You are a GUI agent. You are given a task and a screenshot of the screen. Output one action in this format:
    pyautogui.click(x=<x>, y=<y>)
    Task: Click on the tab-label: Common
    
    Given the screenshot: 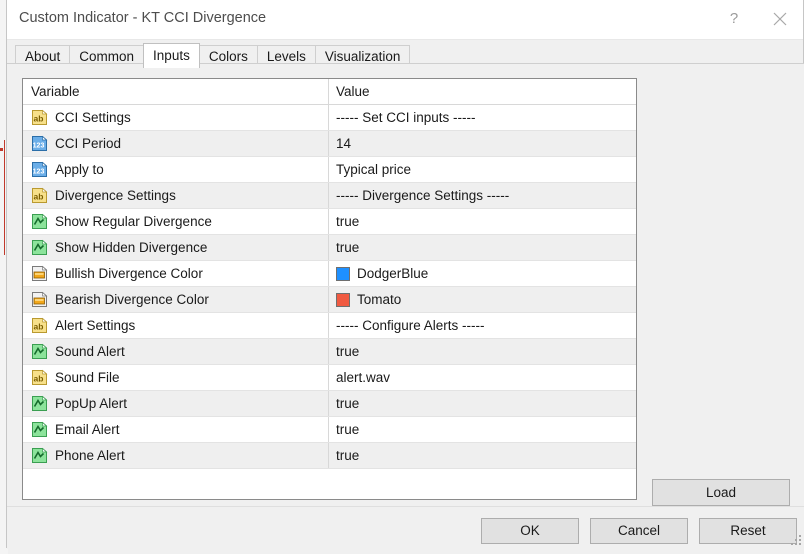 What is the action you would take?
    pyautogui.click(x=107, y=56)
    